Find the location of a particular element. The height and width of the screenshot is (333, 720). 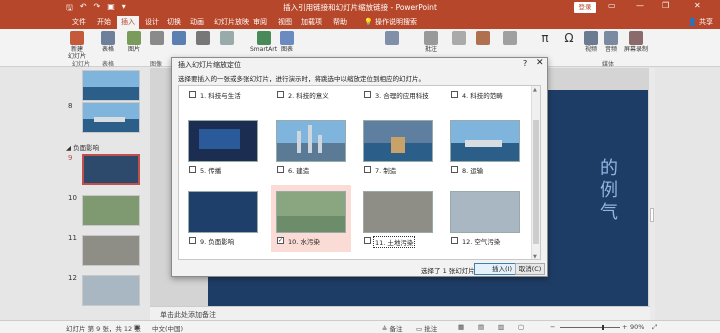

slideshow-view-icon: ▢ is located at coordinates (521, 327).